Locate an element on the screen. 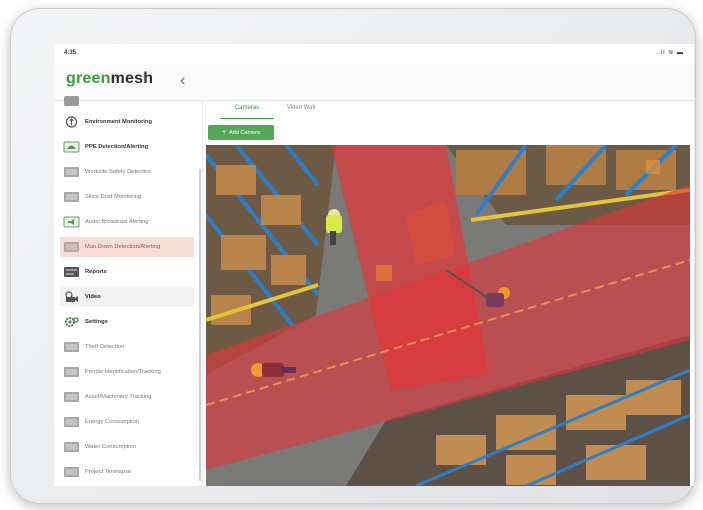 This screenshot has width=703, height=510. sidebar-item-worksite-safety: Worksite Safety Detection is located at coordinates (127, 172).